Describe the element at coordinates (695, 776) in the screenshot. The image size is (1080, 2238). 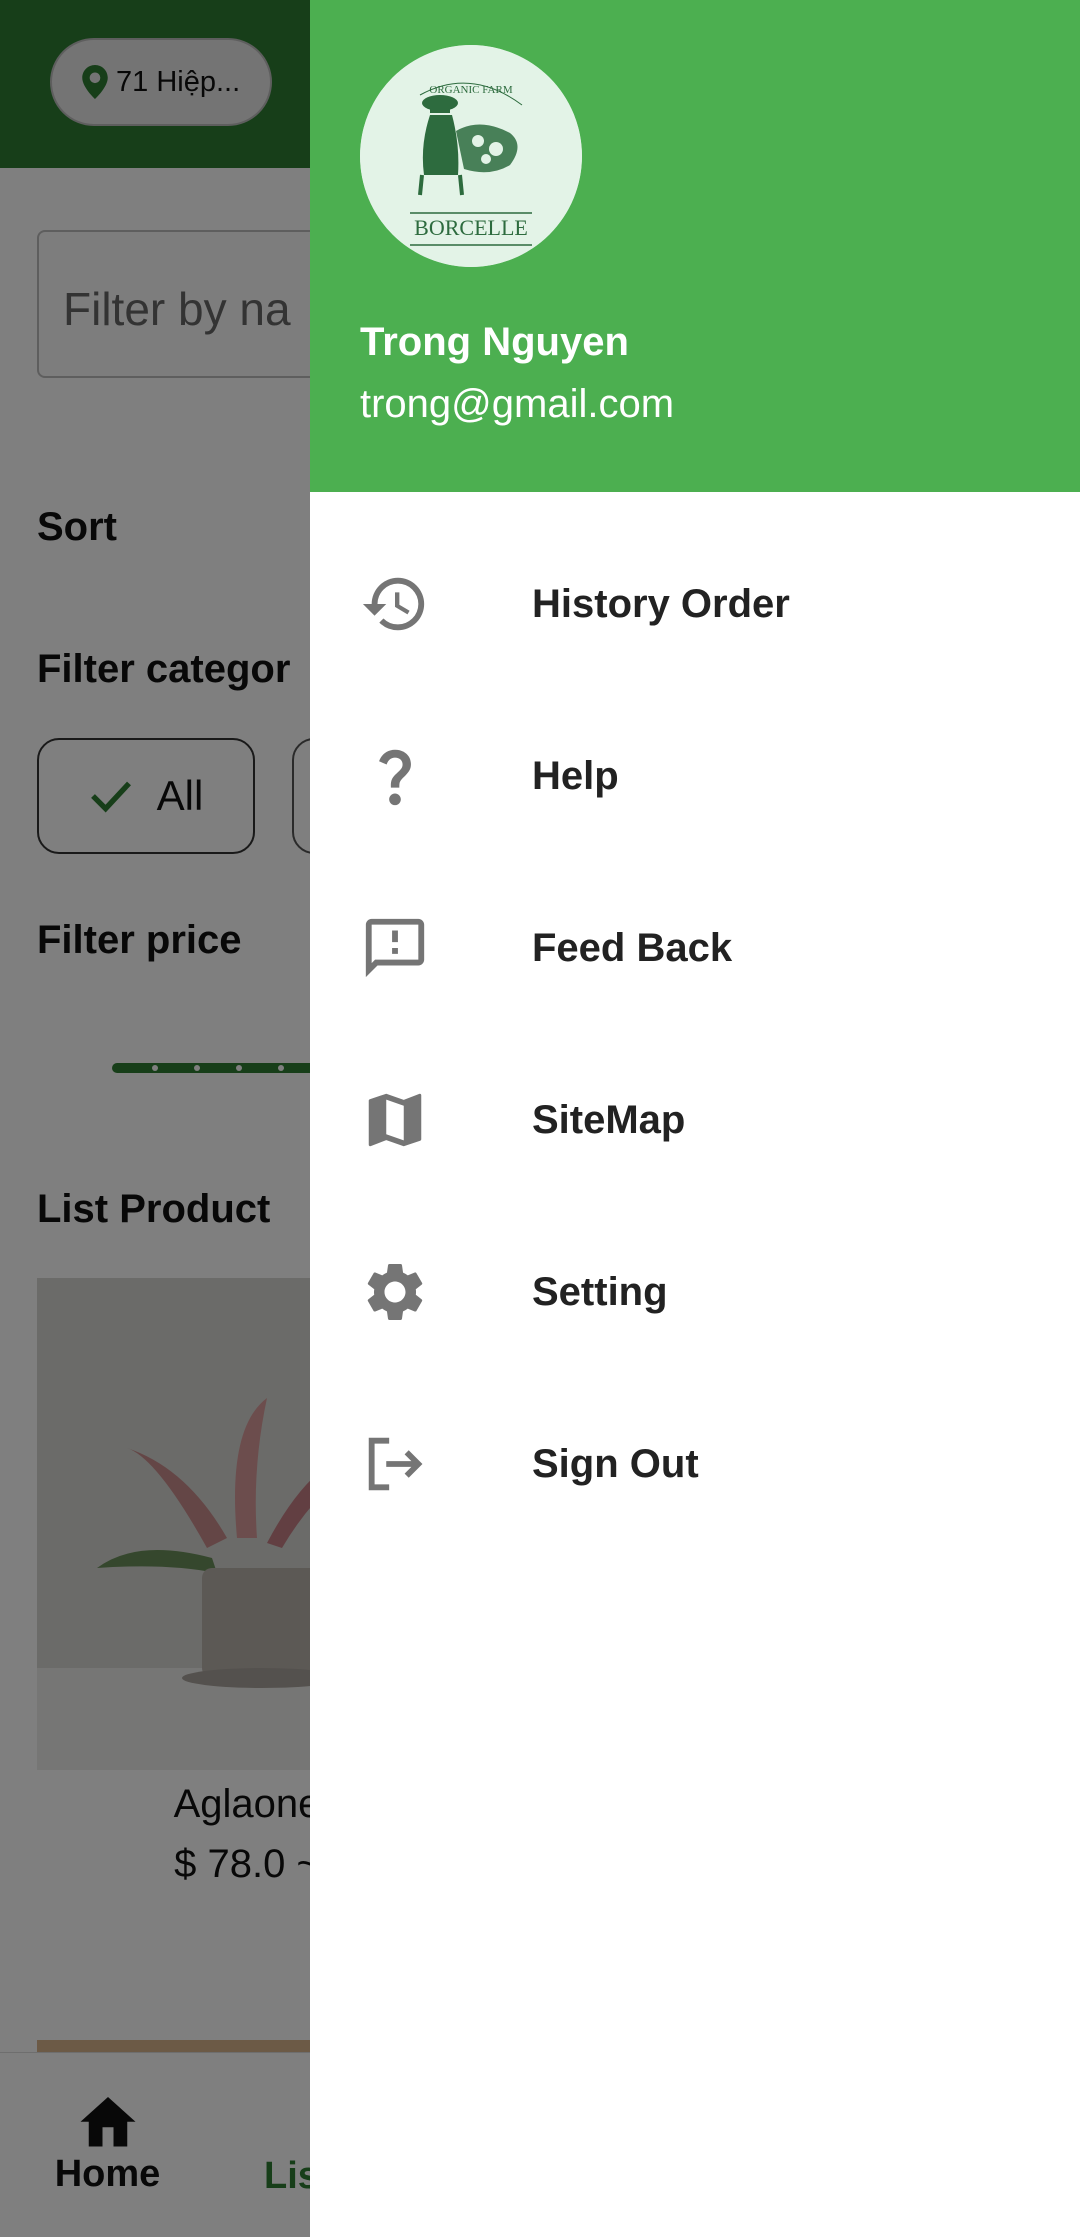
I see `menu-item-help: Help` at that location.